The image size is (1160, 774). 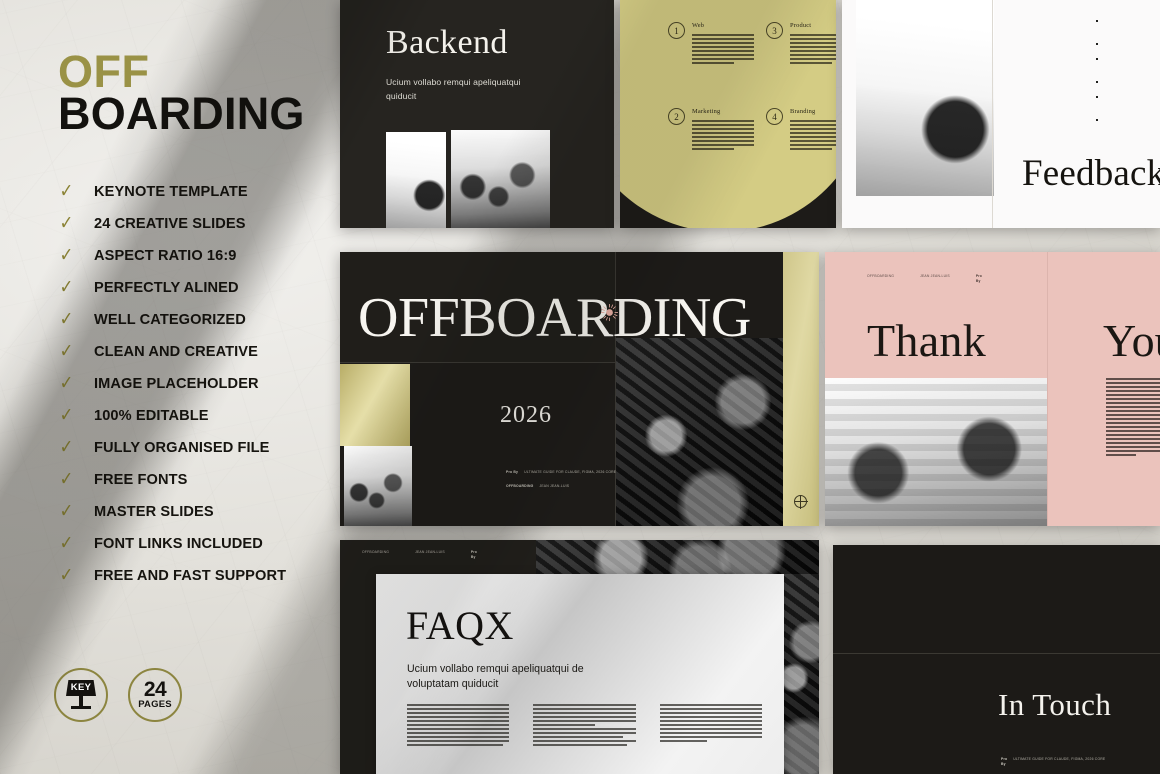 I want to click on thankyou-body-text, so click(x=1133, y=417).